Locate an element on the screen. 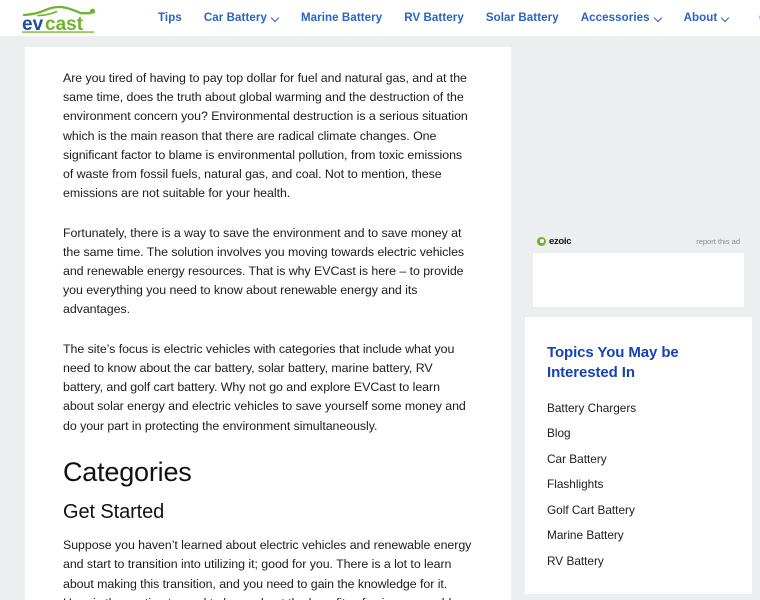  nav-item-accessories: Accessories is located at coordinates (621, 18).